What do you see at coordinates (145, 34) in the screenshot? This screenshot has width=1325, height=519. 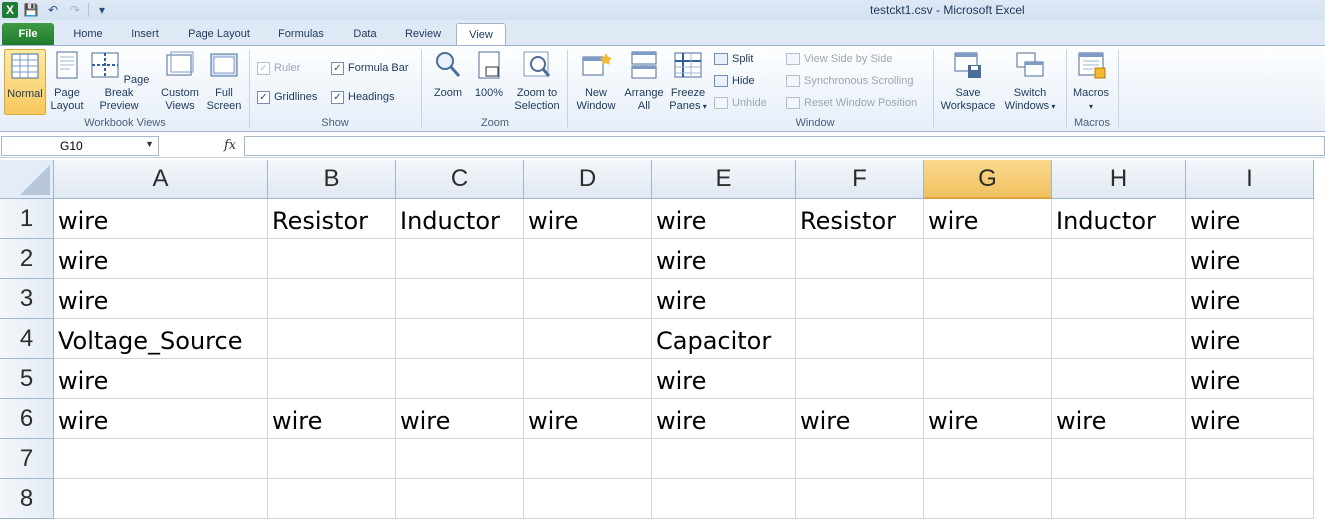 I see `tab-insert: Insert` at bounding box center [145, 34].